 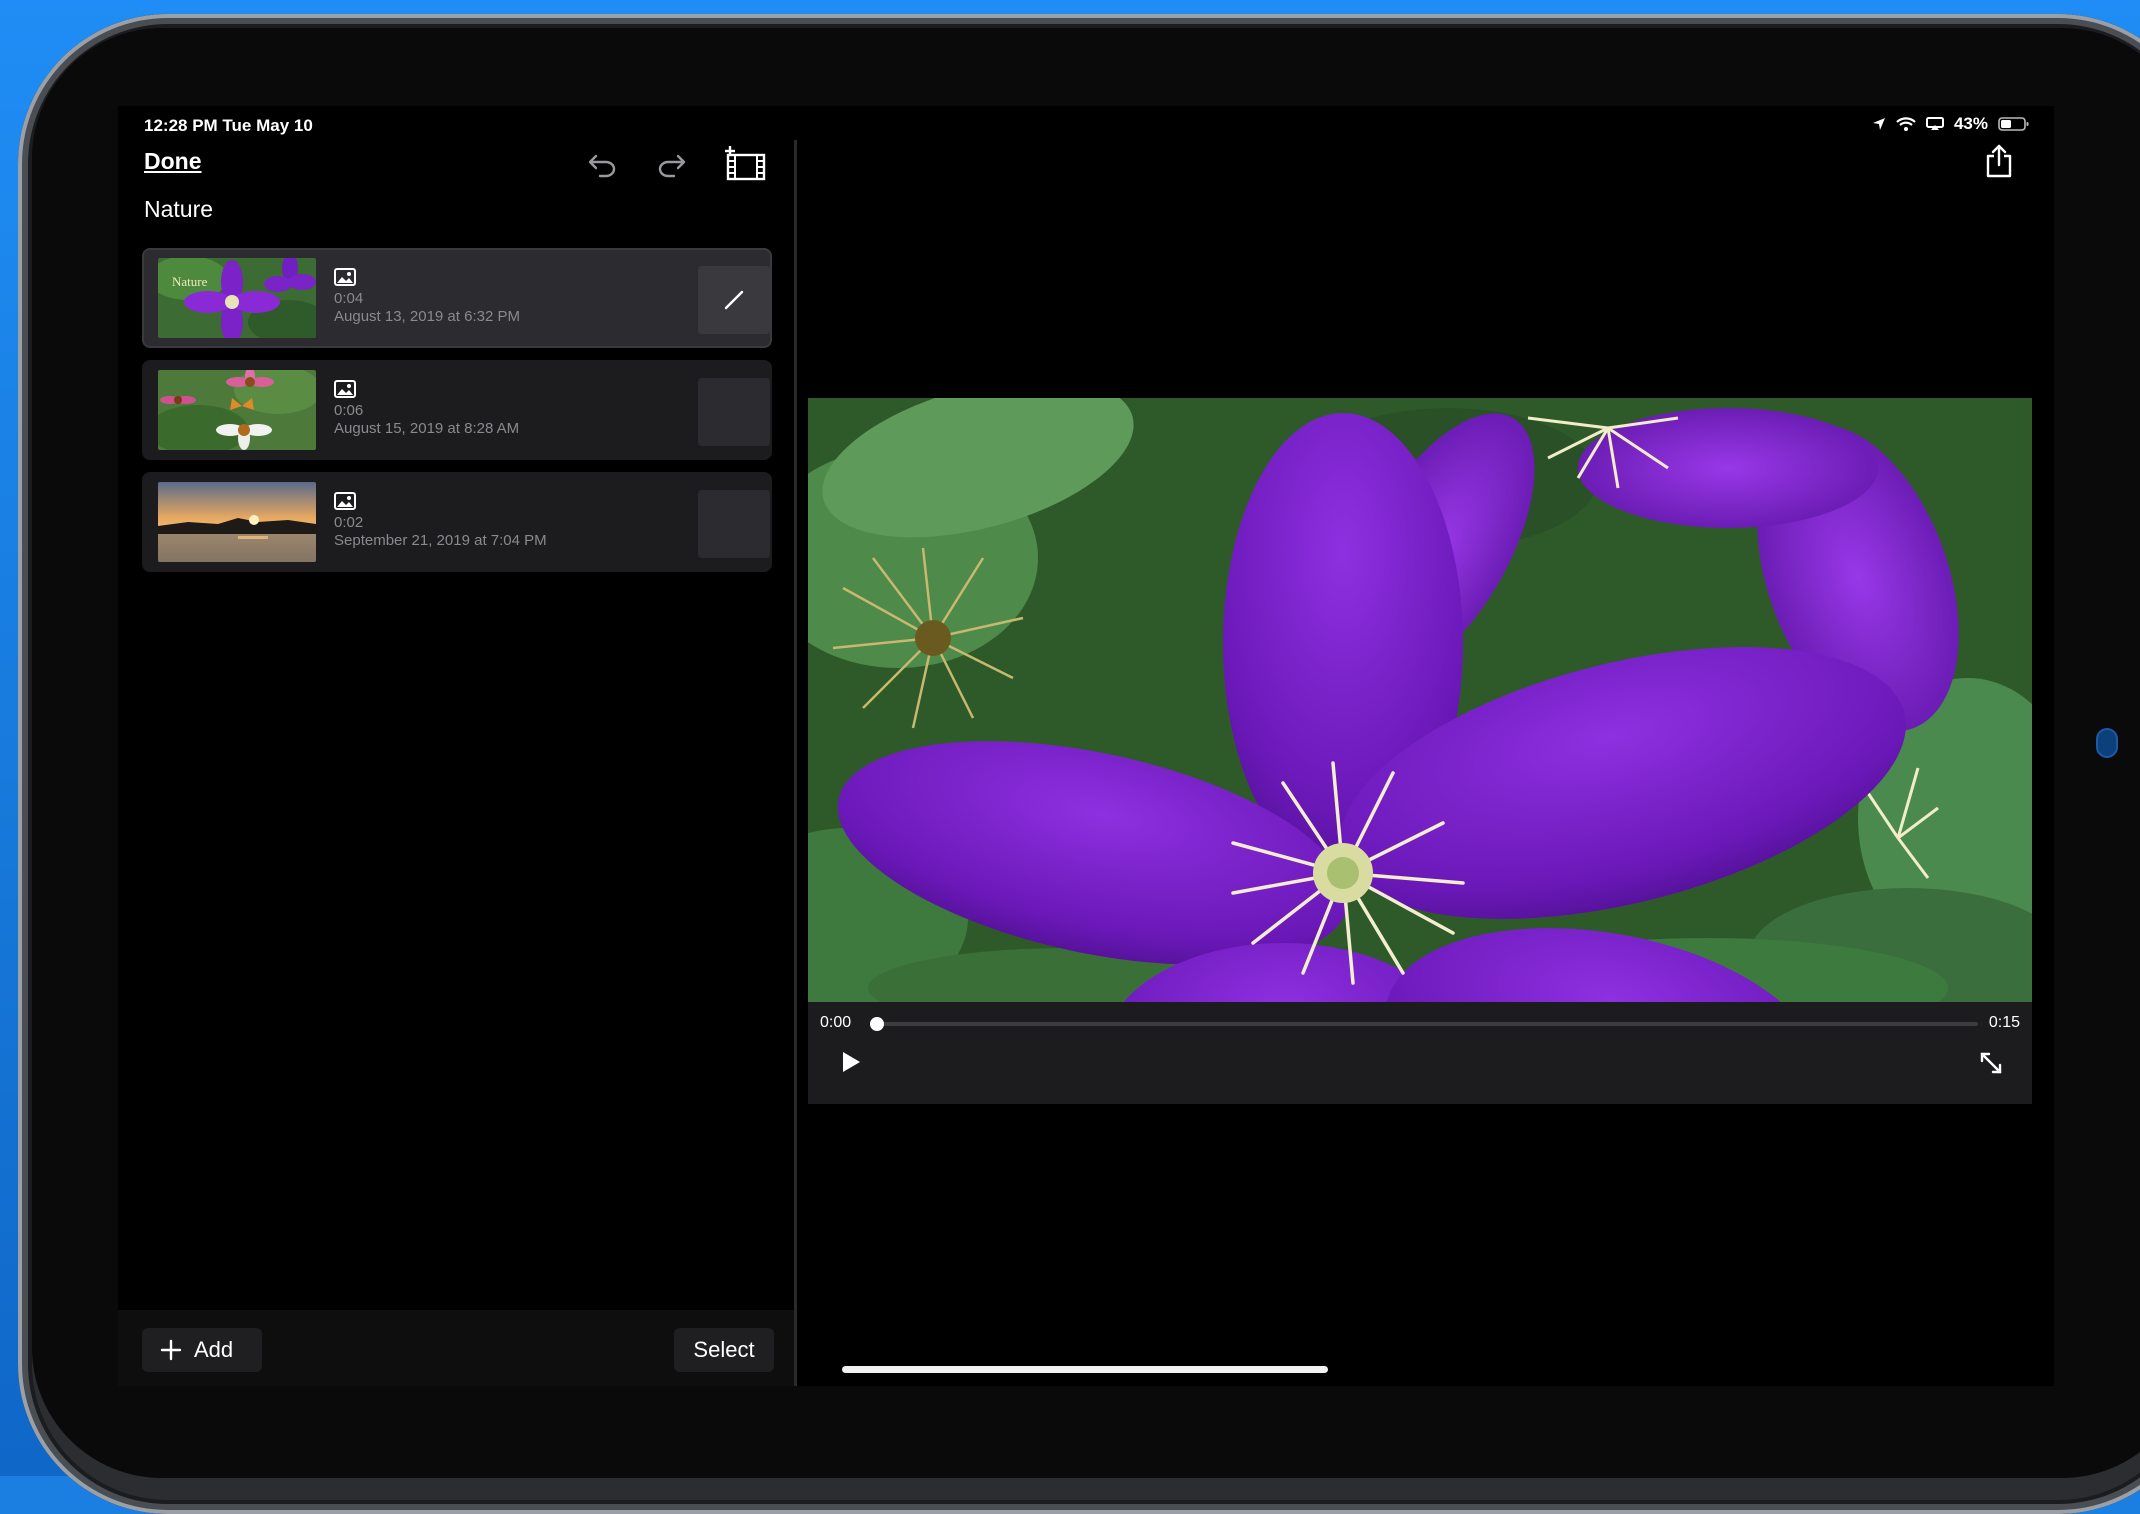 What do you see at coordinates (724, 1350) in the screenshot?
I see `select-button: Select` at bounding box center [724, 1350].